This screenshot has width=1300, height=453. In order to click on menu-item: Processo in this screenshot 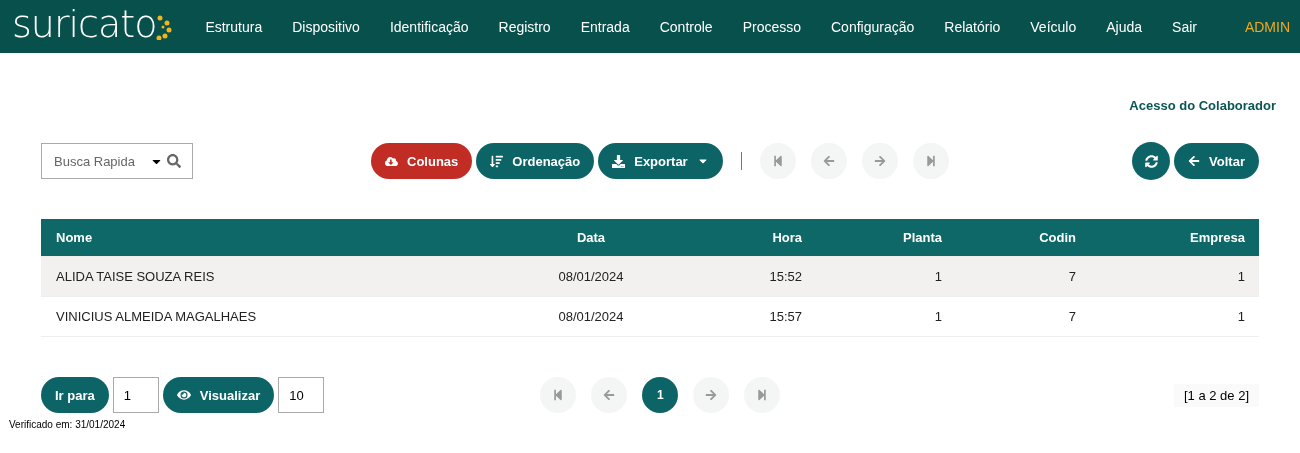, I will do `click(771, 26)`.